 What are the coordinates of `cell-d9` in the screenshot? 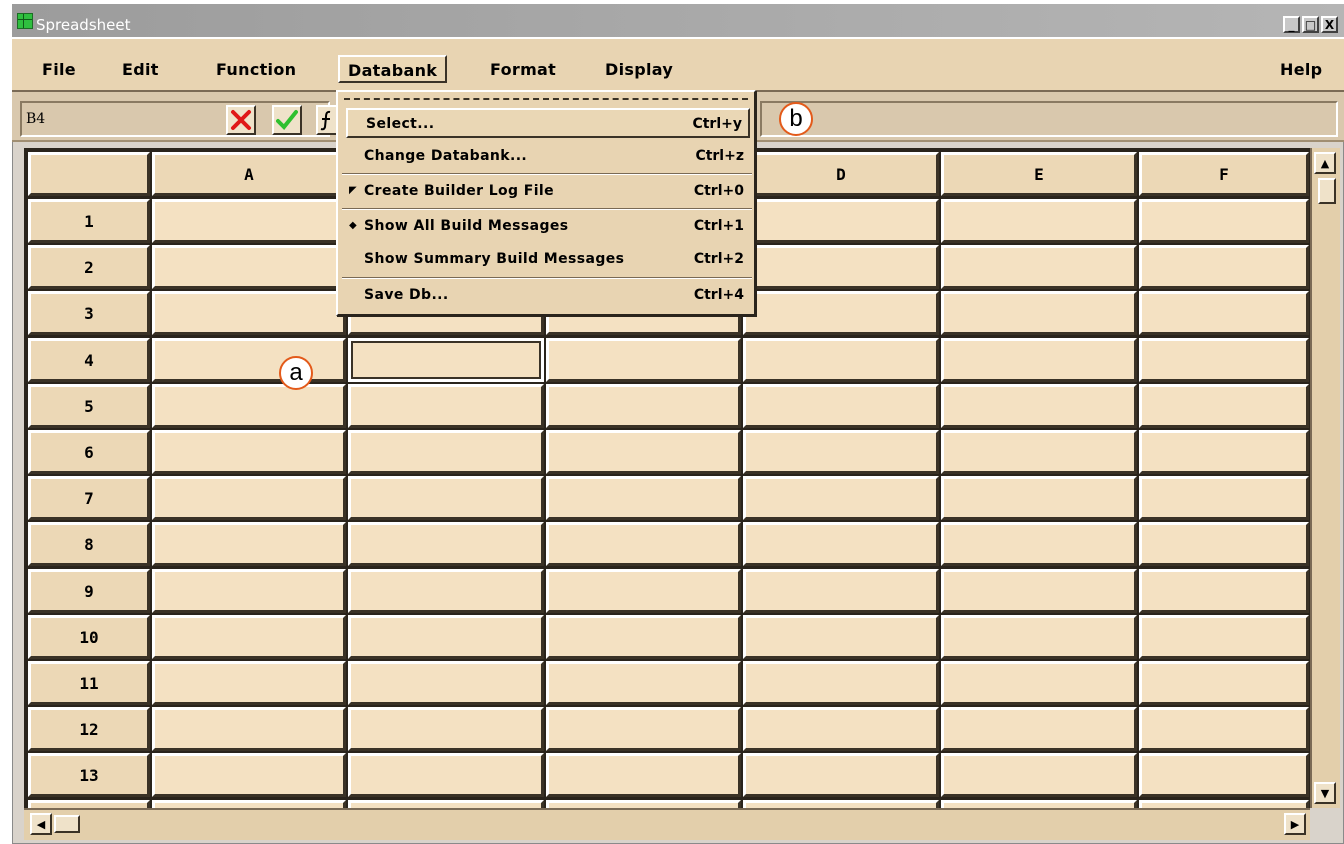 It's located at (841, 591).